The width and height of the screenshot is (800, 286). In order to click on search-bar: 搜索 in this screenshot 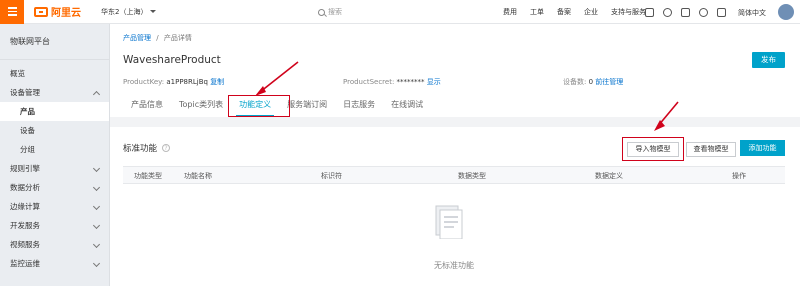, I will do `click(330, 12)`.